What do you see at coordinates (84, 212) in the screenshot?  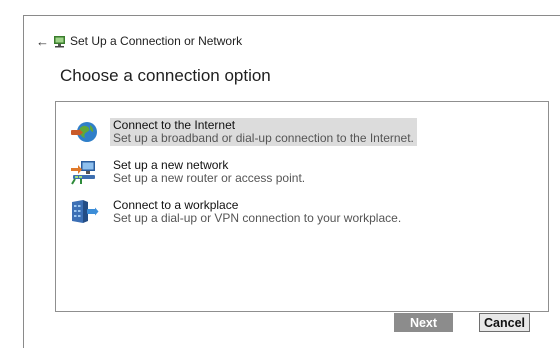 I see `workplace-connection-icon` at bounding box center [84, 212].